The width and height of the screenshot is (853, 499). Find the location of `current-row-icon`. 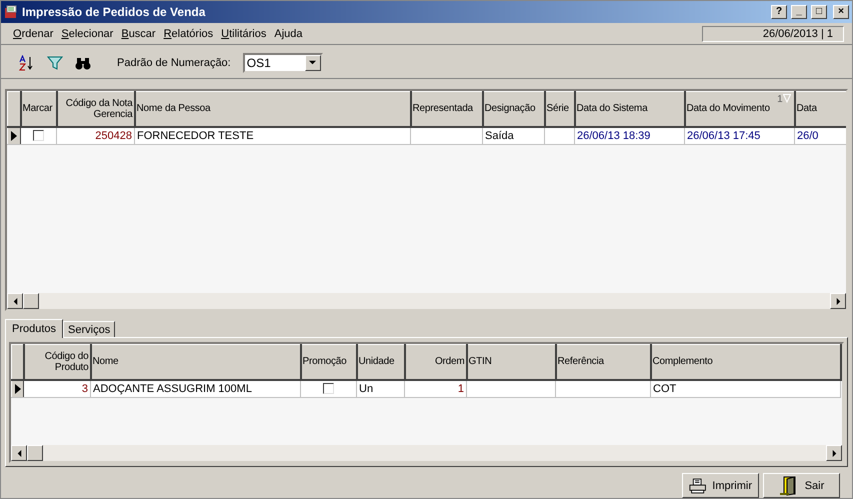

current-row-icon is located at coordinates (14, 136).